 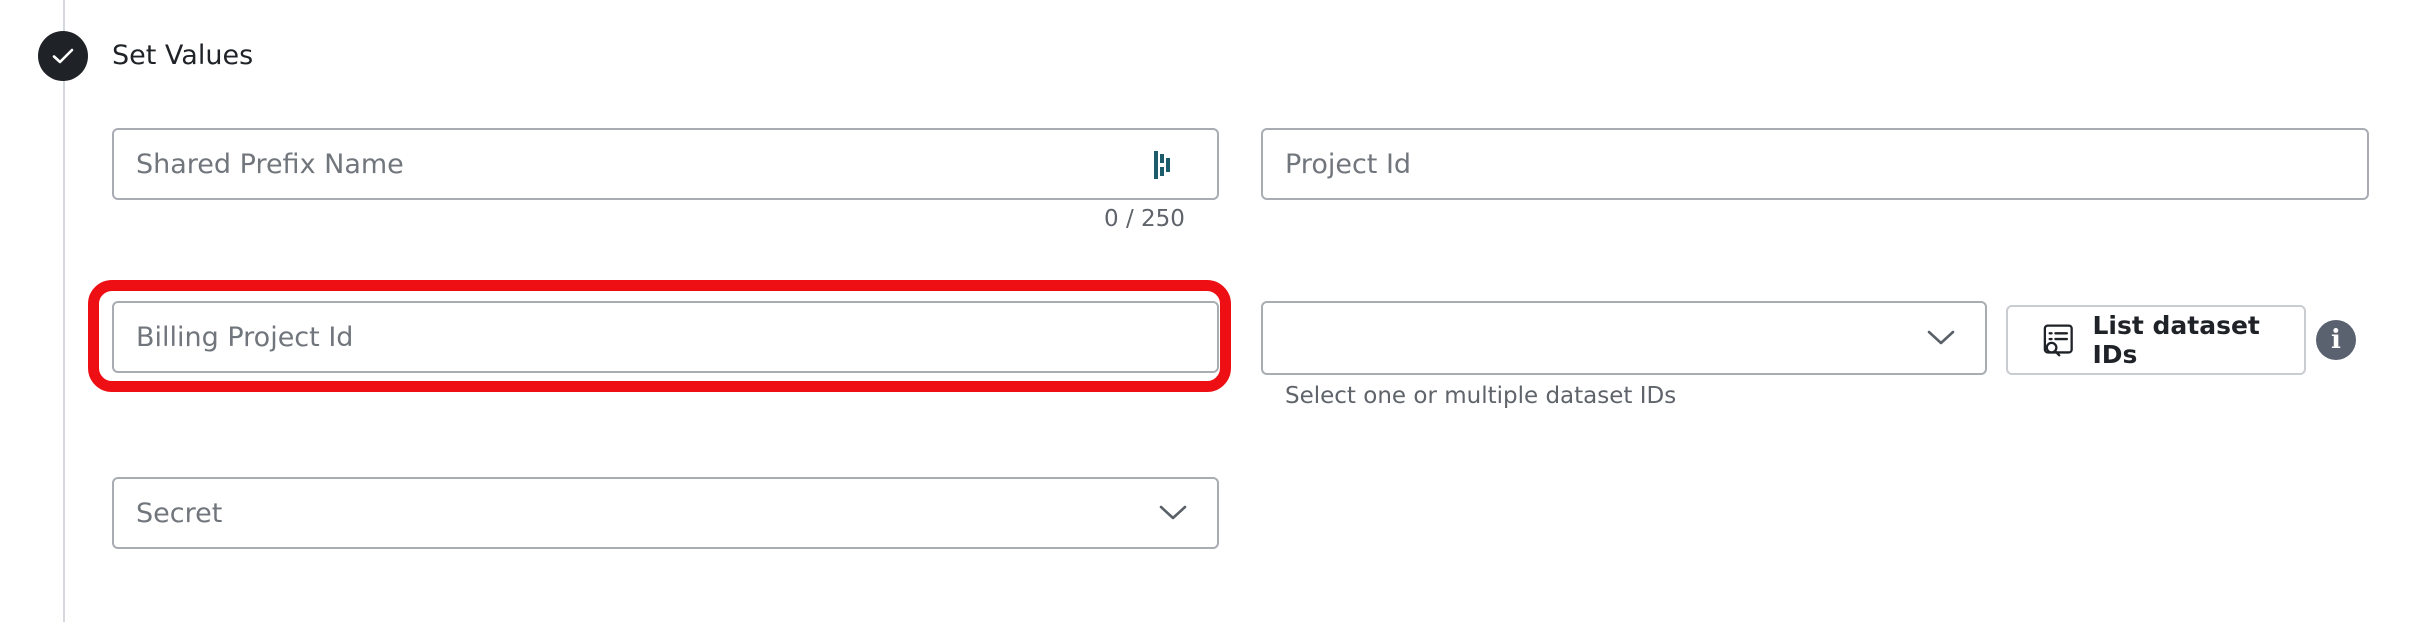 I want to click on project-id-field, so click(x=1815, y=164).